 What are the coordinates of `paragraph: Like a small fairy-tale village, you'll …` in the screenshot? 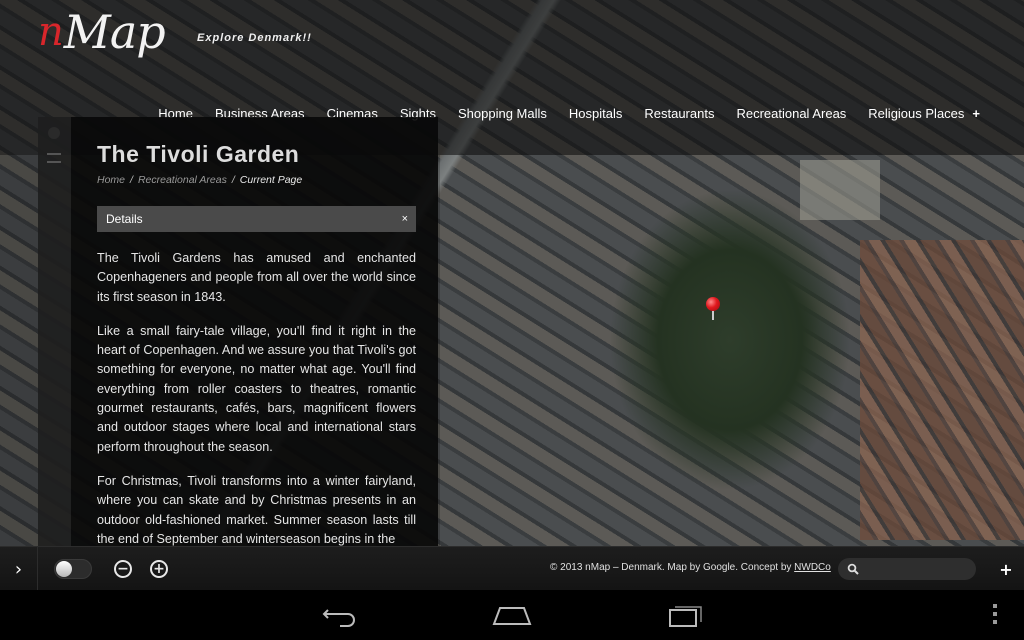 It's located at (256, 388).